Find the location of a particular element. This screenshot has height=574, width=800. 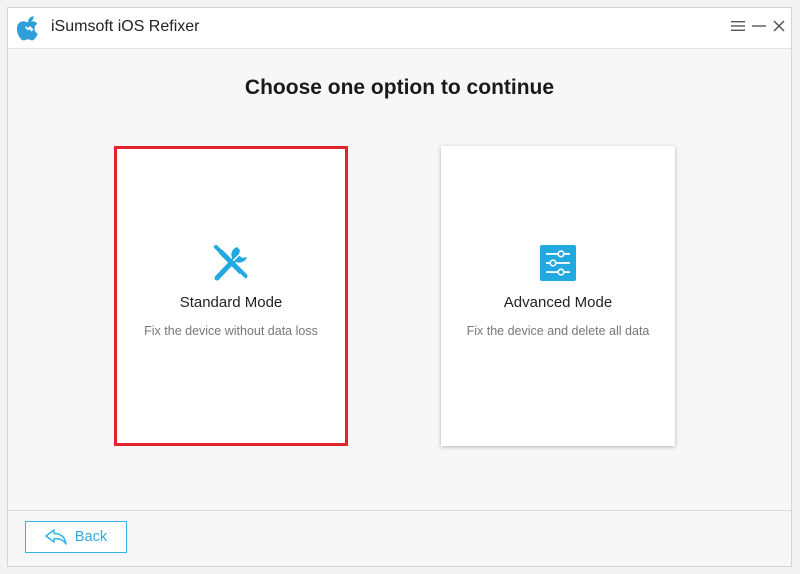

minimize-button is located at coordinates (759, 26).